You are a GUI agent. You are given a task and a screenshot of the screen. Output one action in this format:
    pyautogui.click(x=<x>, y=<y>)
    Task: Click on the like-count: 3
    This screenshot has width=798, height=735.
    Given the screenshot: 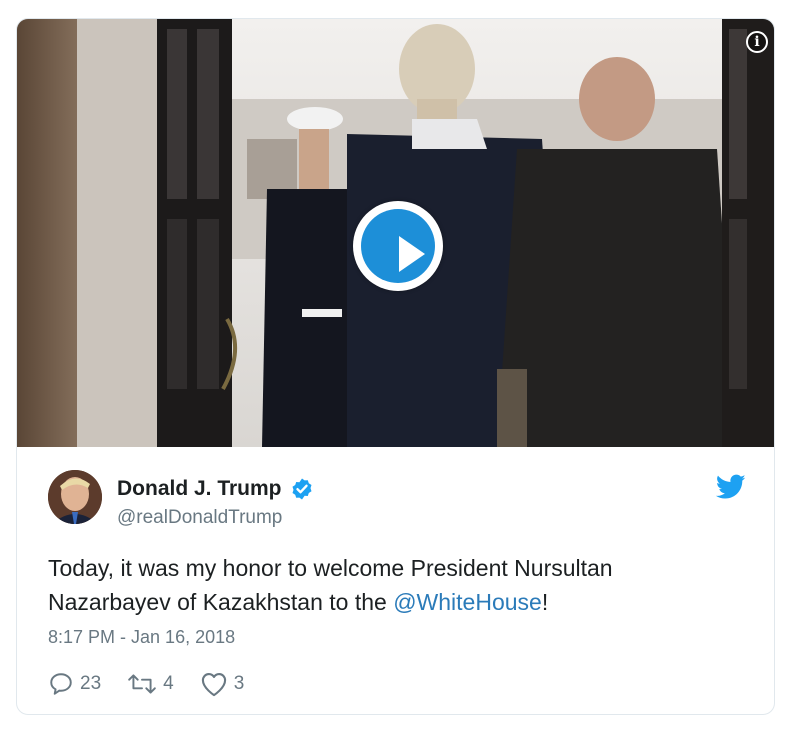 What is the action you would take?
    pyautogui.click(x=239, y=683)
    